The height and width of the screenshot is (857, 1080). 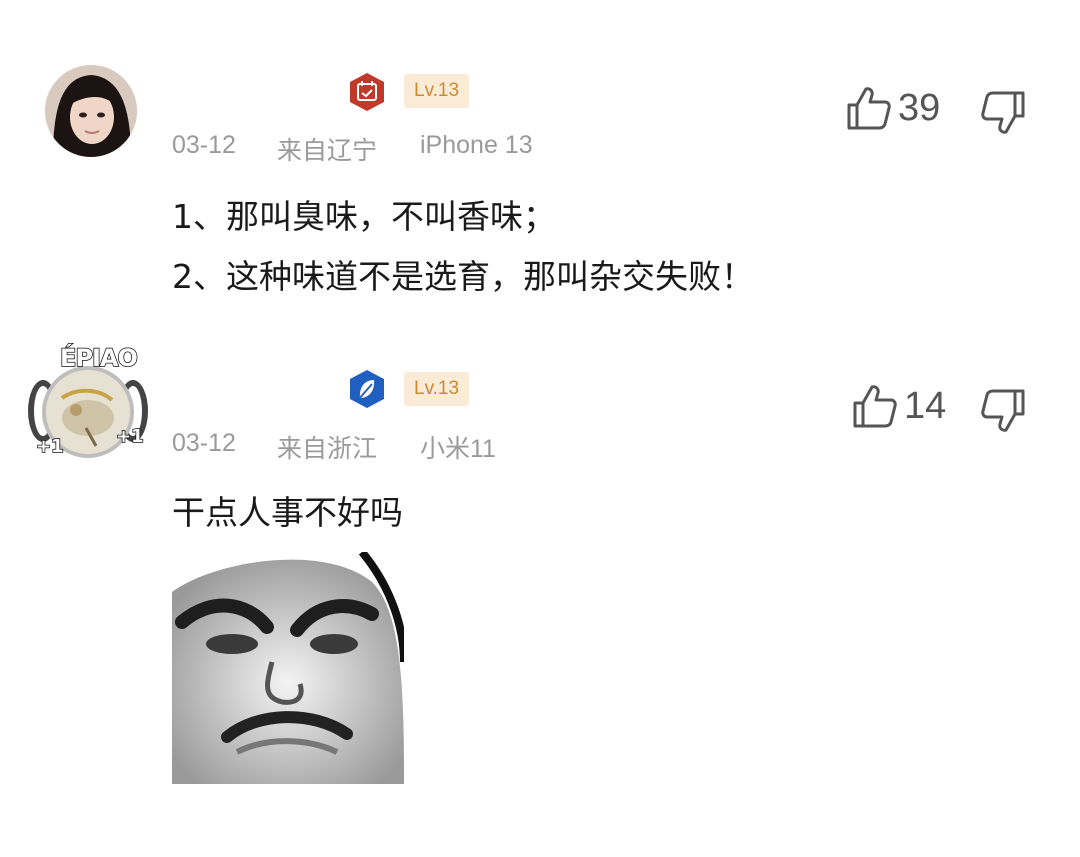 What do you see at coordinates (458, 449) in the screenshot?
I see `comment-device: 小米11` at bounding box center [458, 449].